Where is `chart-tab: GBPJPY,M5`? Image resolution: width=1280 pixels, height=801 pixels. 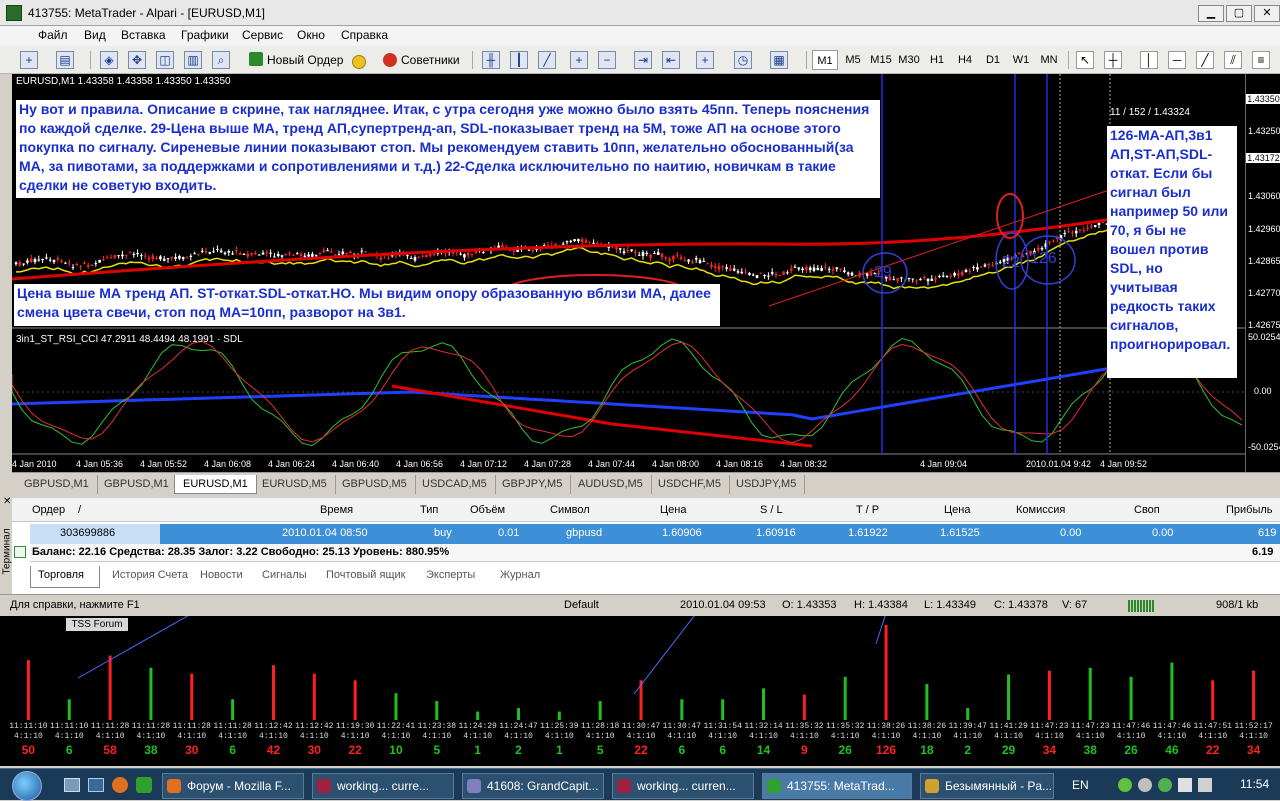 chart-tab: GBPJPY,M5 is located at coordinates (533, 484).